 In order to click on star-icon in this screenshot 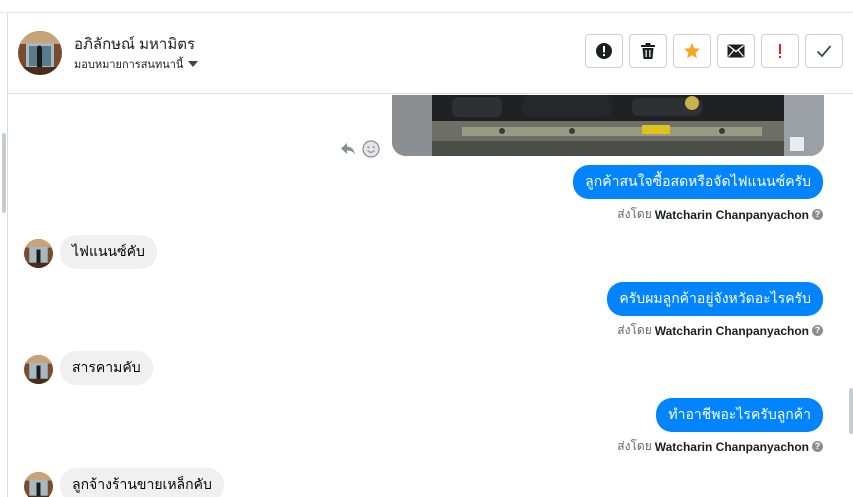, I will do `click(692, 51)`.